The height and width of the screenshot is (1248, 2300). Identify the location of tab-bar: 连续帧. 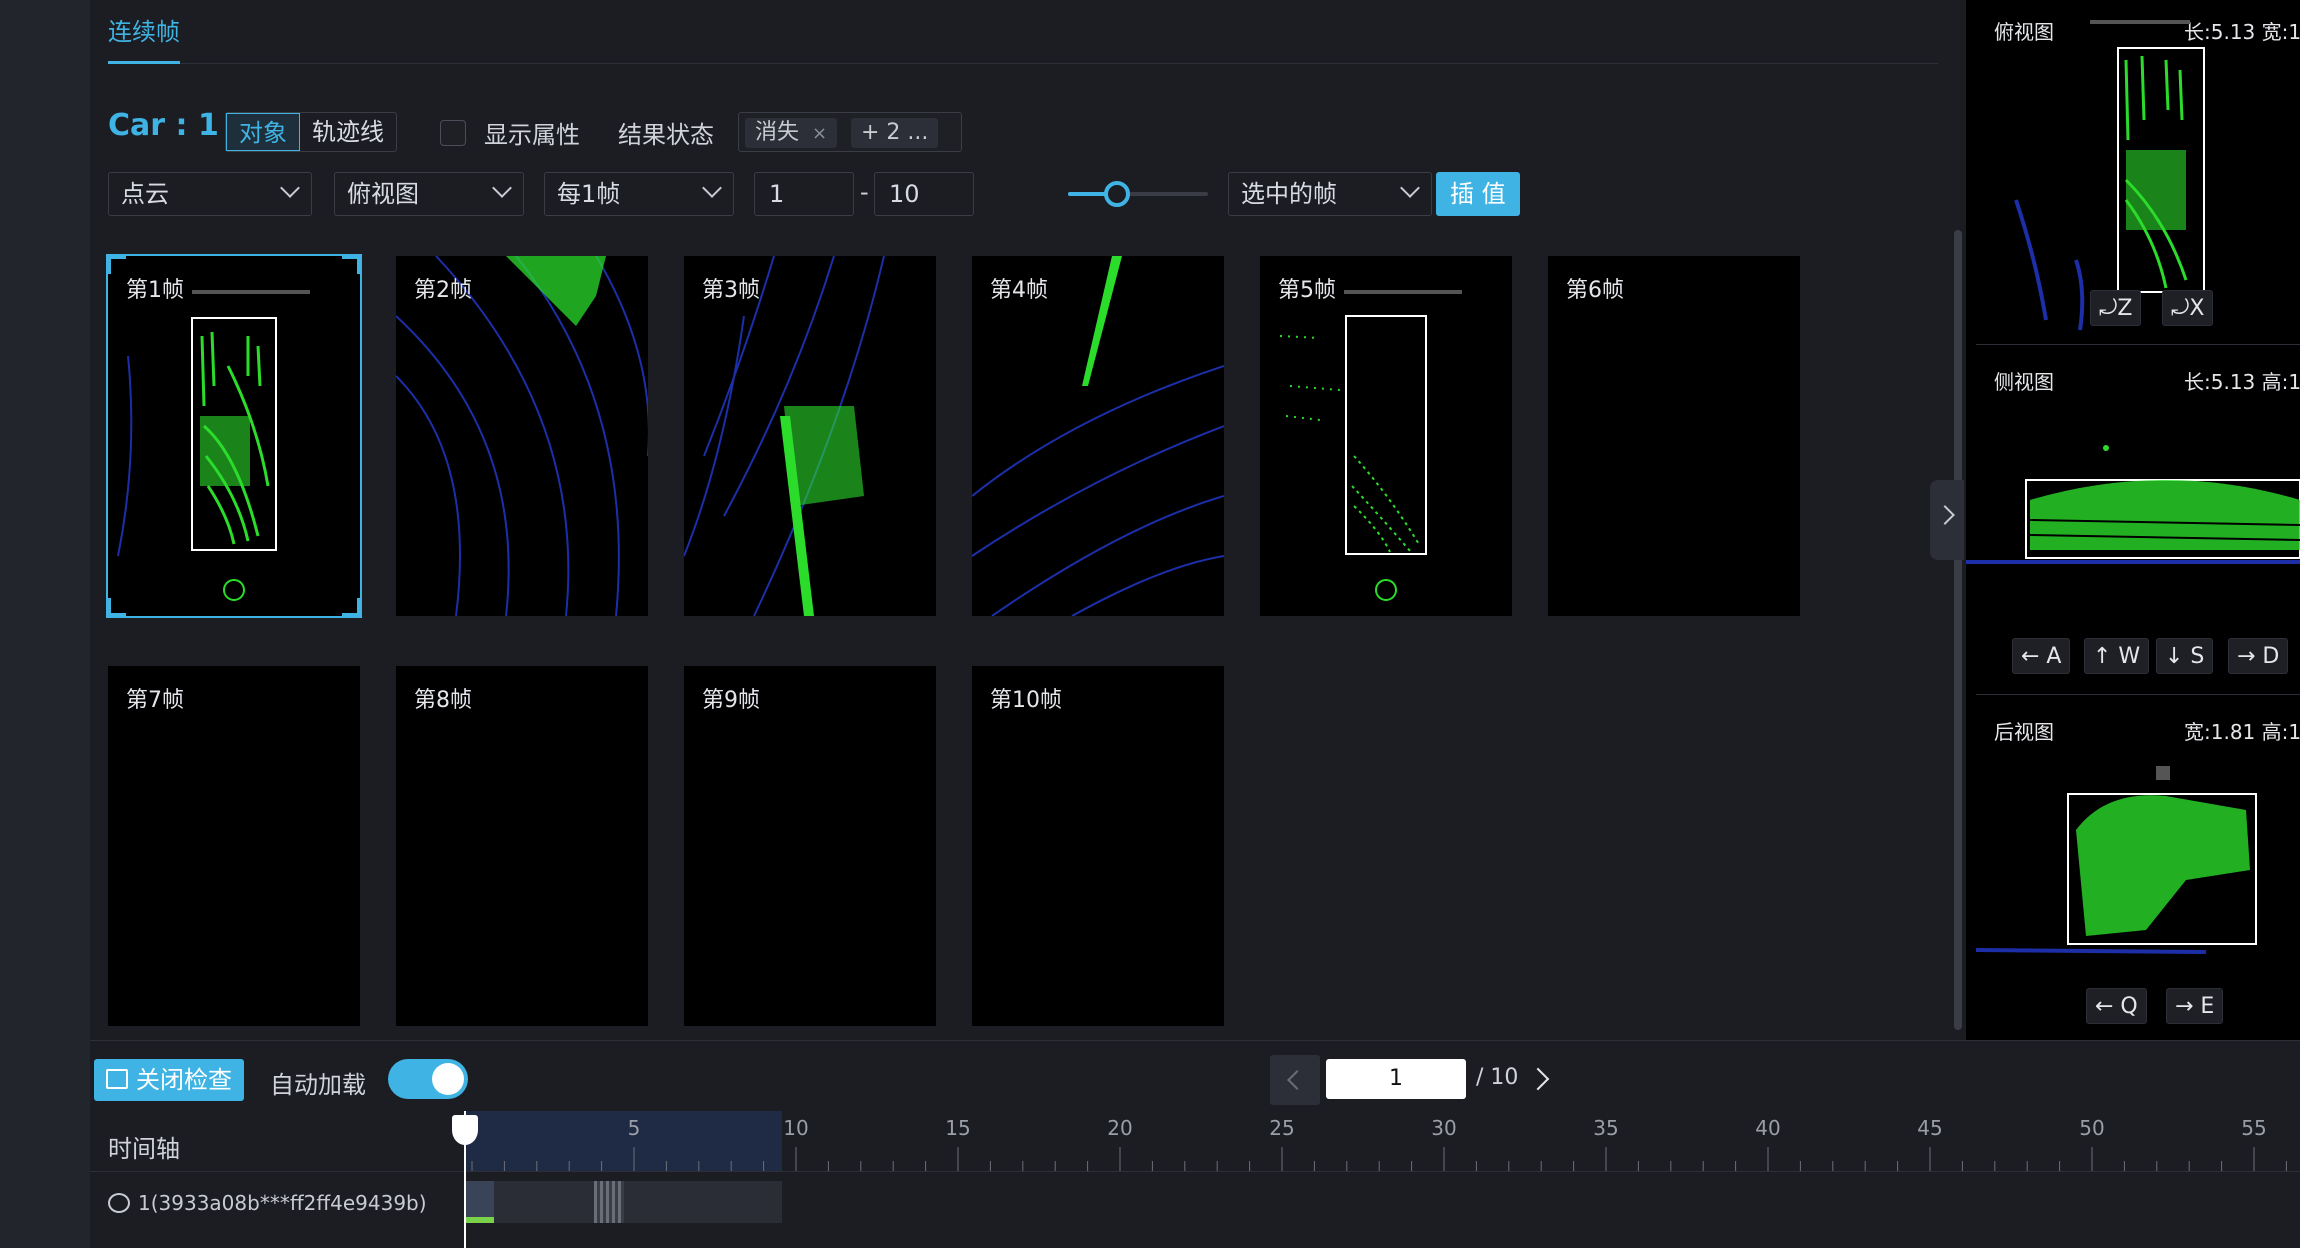
(1023, 32).